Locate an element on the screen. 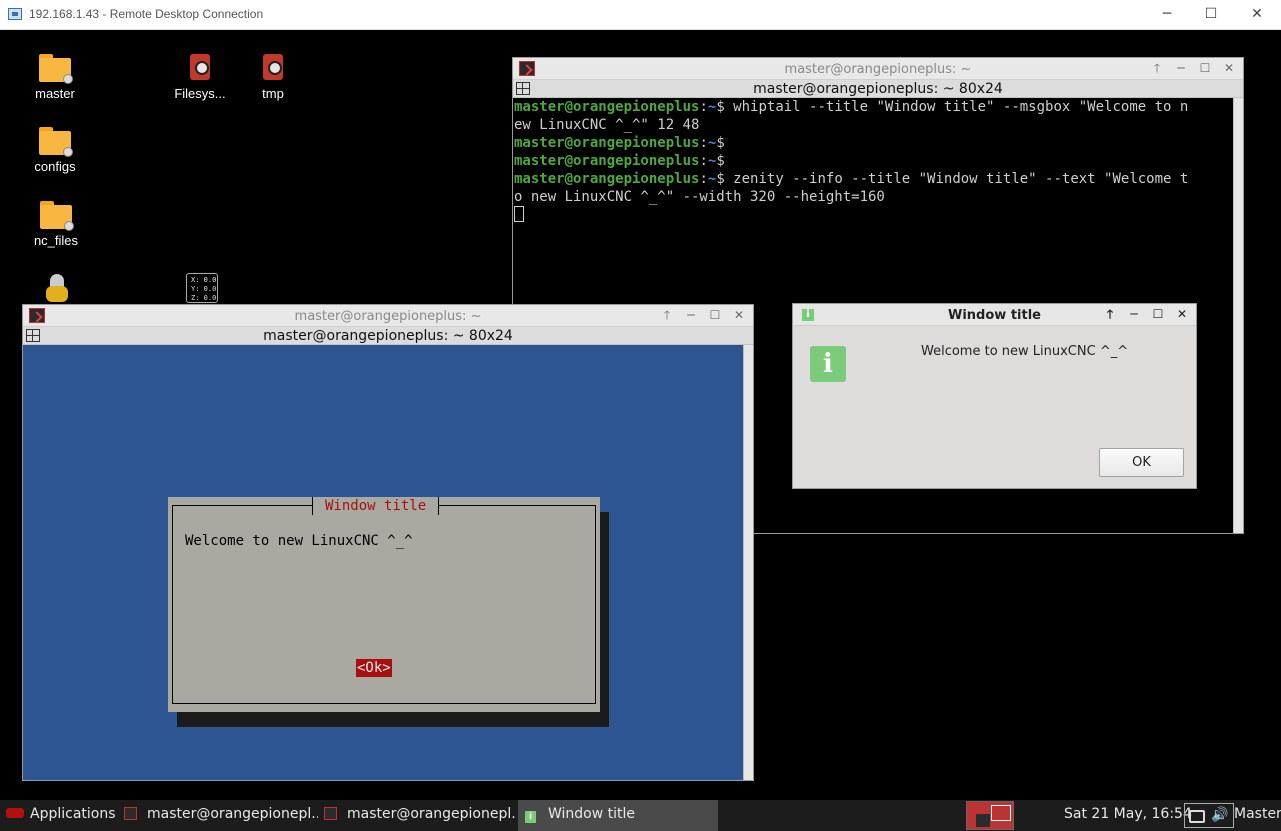 Image resolution: width=1281 pixels, height=831 pixels. desktop-icon-configs: configs is located at coordinates (55, 150).